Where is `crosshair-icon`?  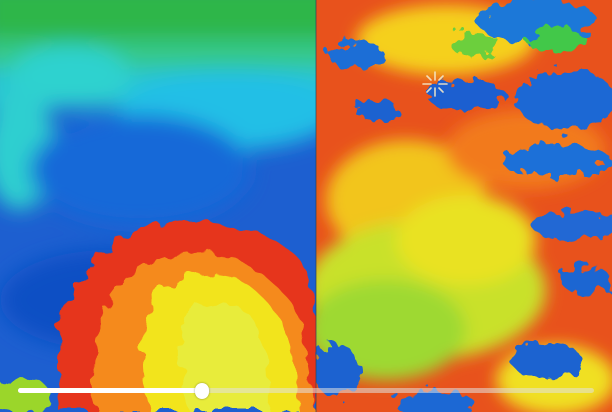 crosshair-icon is located at coordinates (435, 84).